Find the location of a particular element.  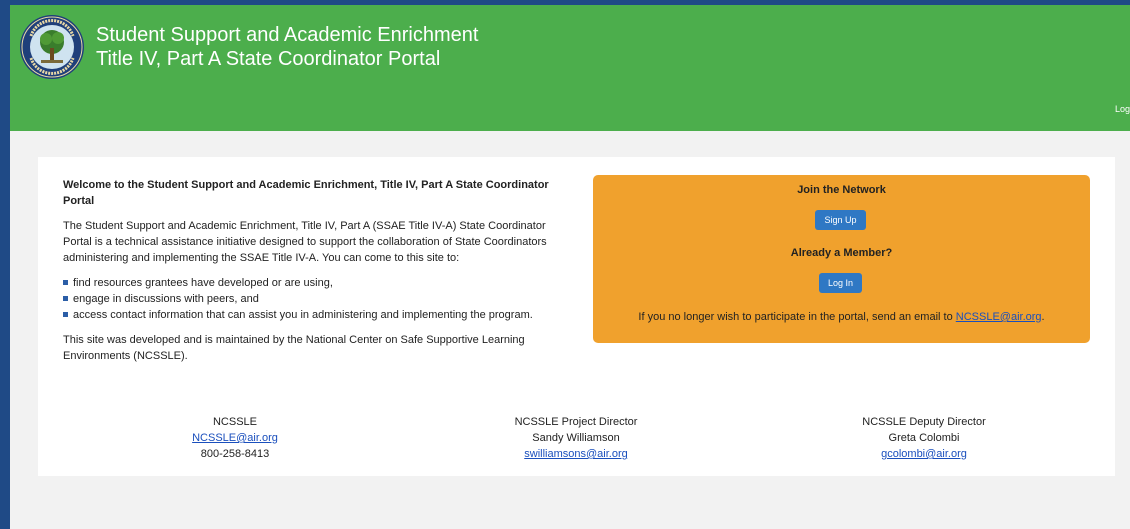

contact-email-link: NCSSLE@air.org is located at coordinates (235, 438).